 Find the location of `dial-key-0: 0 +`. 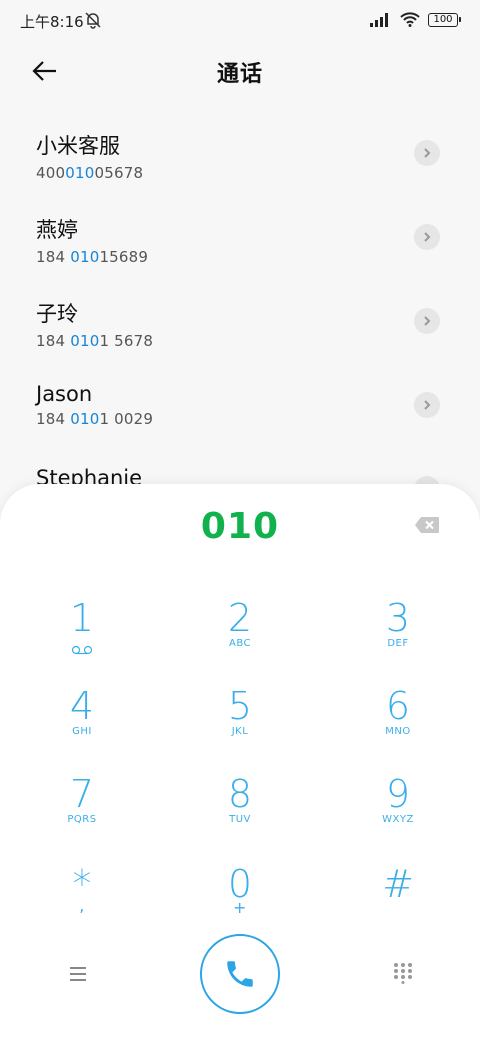

dial-key-0: 0 + is located at coordinates (240, 902).